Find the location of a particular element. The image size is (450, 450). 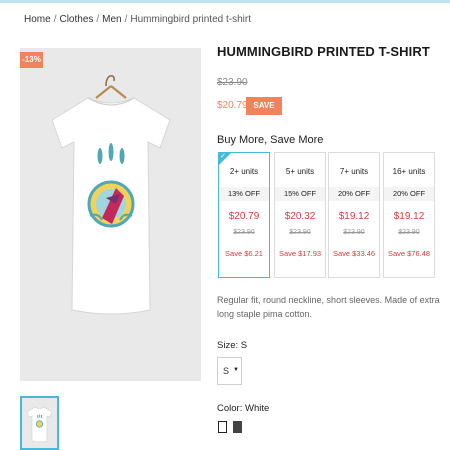

tier-units: 7+ units is located at coordinates (354, 171).